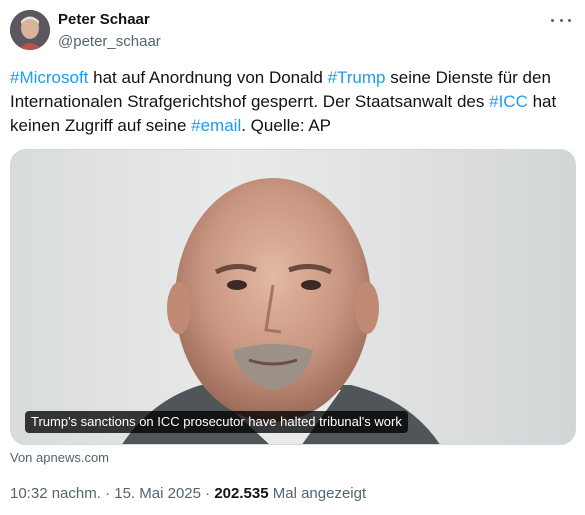 The image size is (585, 515). Describe the element at coordinates (319, 493) in the screenshot. I see `views-label: Mal angezeigt` at that location.